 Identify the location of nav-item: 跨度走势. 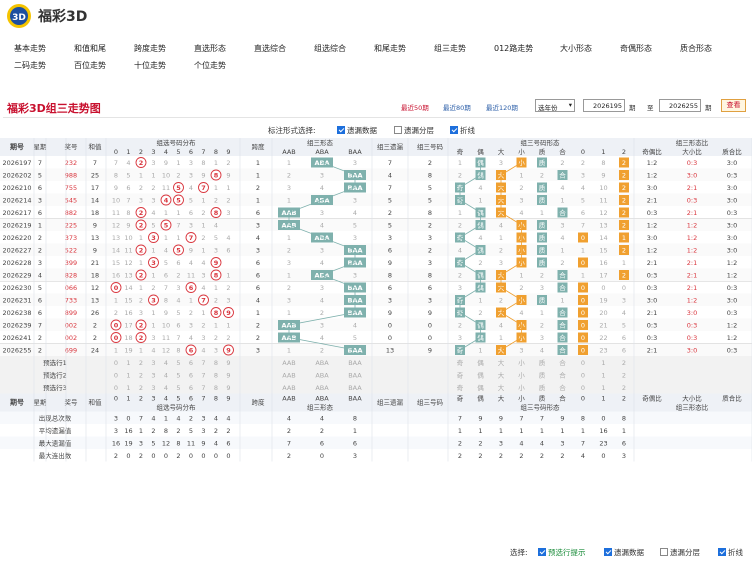
(150, 48).